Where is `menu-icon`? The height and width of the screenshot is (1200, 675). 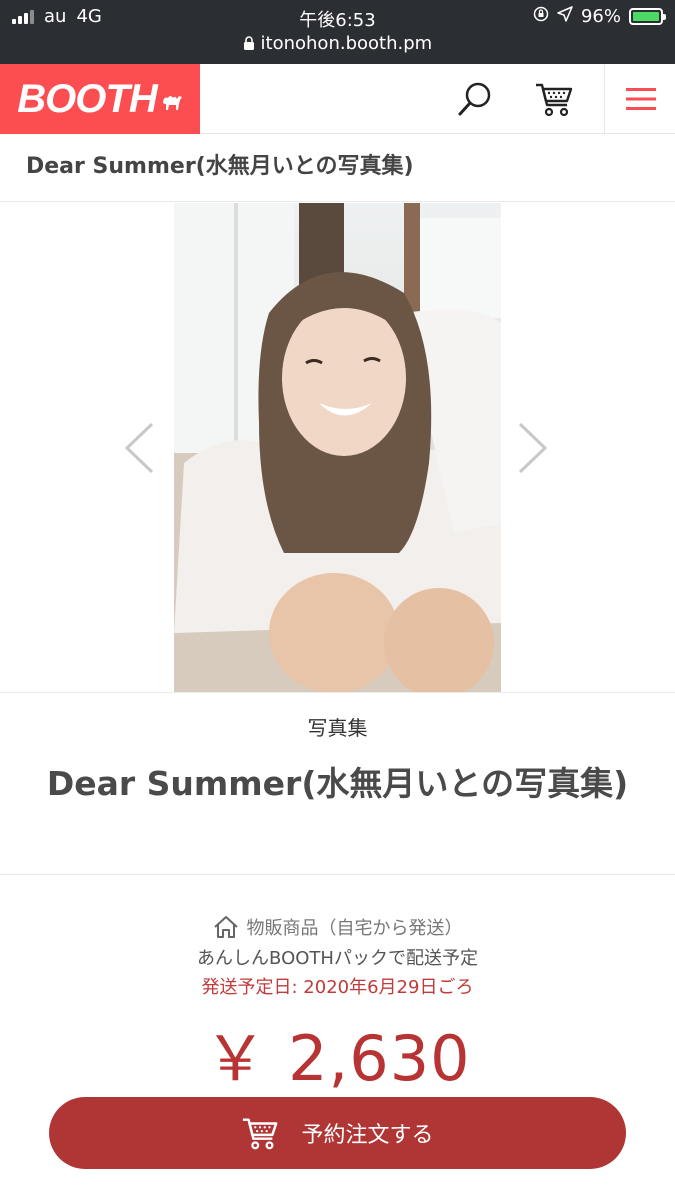 menu-icon is located at coordinates (640, 99).